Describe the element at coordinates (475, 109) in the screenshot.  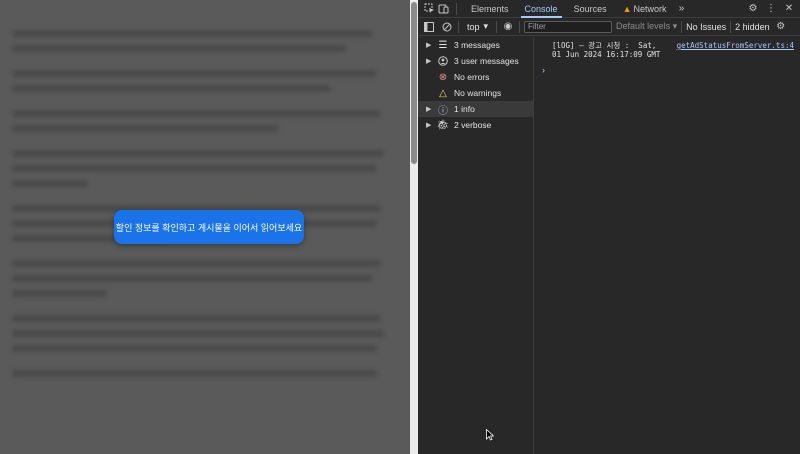
I see `sidebar-item-info: ▶ ⓘ 1 info` at that location.